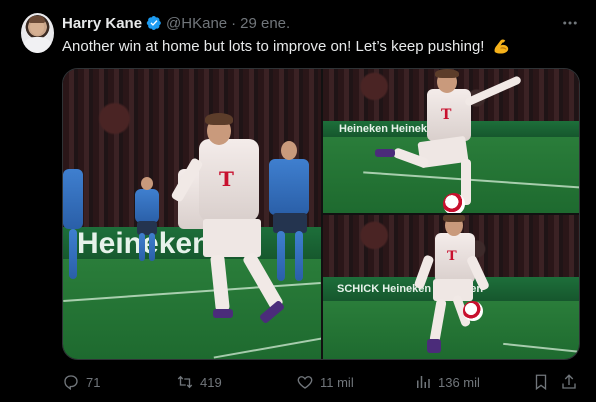  Describe the element at coordinates (93, 382) in the screenshot. I see `reply-count: 71` at that location.